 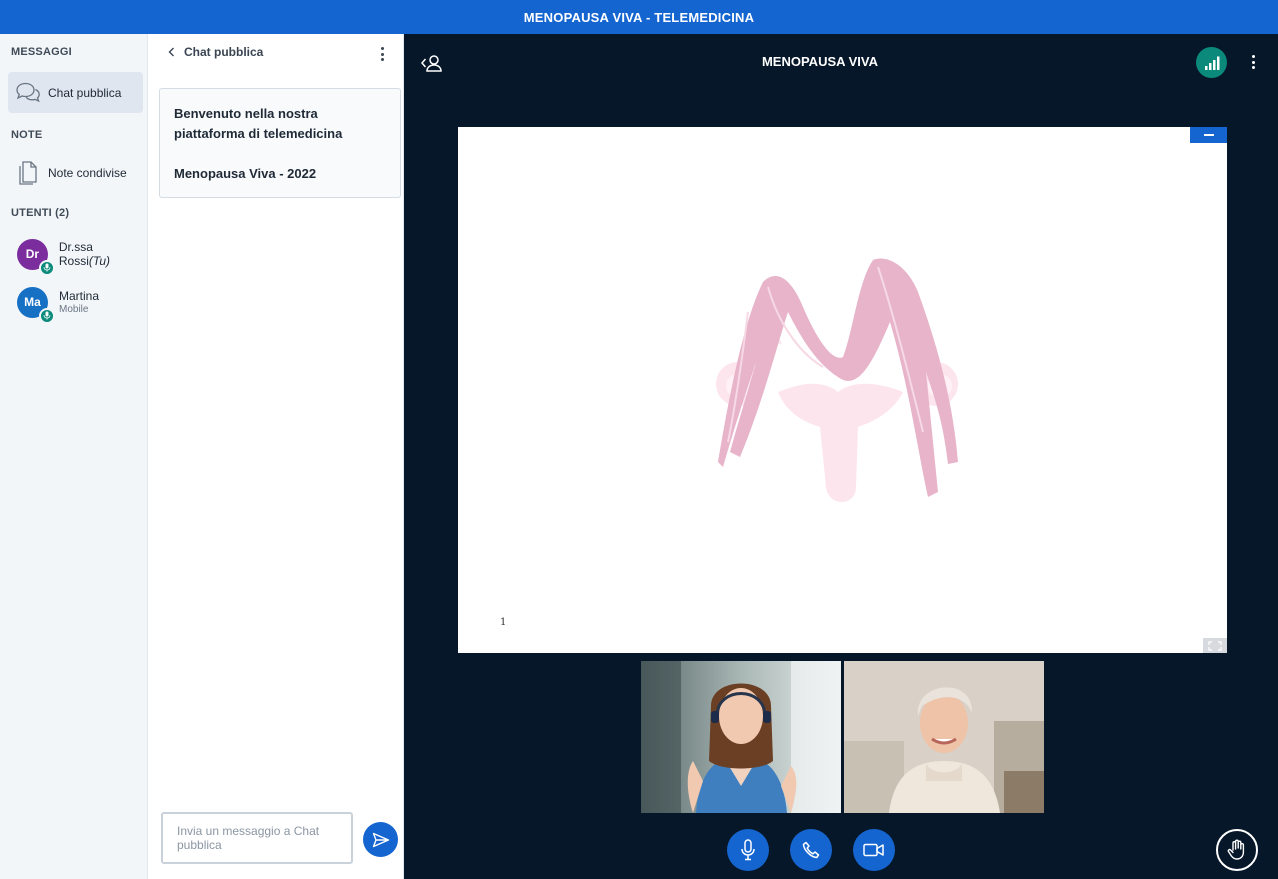 I want to click on signal-bars-icon, so click(x=1211, y=63).